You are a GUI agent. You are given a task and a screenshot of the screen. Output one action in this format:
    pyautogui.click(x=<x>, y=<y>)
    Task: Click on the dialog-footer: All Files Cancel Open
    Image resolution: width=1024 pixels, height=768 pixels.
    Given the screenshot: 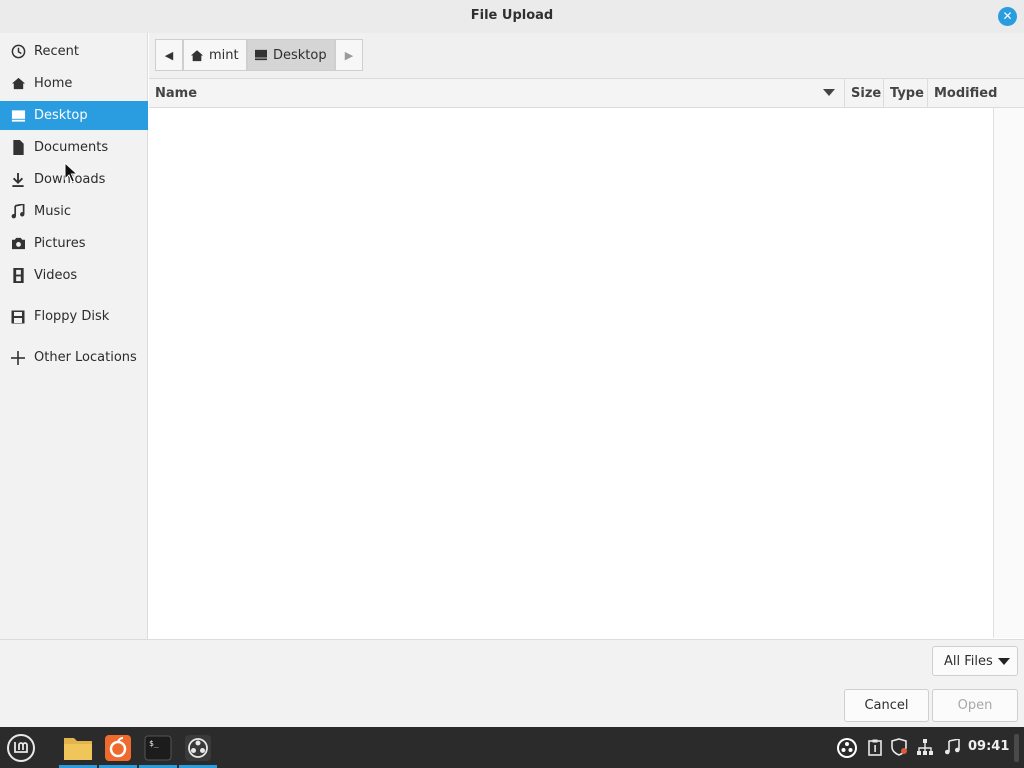 What is the action you would take?
    pyautogui.click(x=512, y=683)
    